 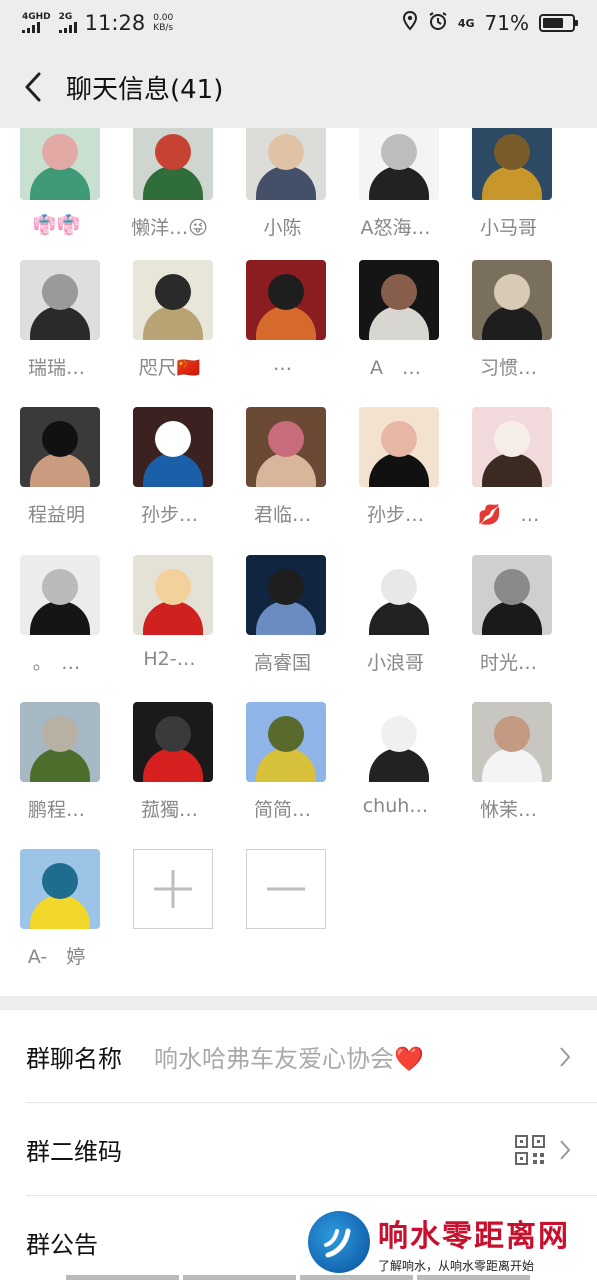 I want to click on member-item: 程益明, so click(x=56, y=467).